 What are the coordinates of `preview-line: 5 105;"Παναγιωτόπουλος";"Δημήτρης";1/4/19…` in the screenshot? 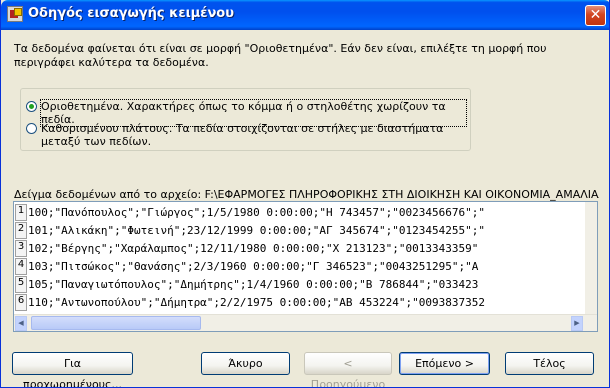 It's located at (300, 285).